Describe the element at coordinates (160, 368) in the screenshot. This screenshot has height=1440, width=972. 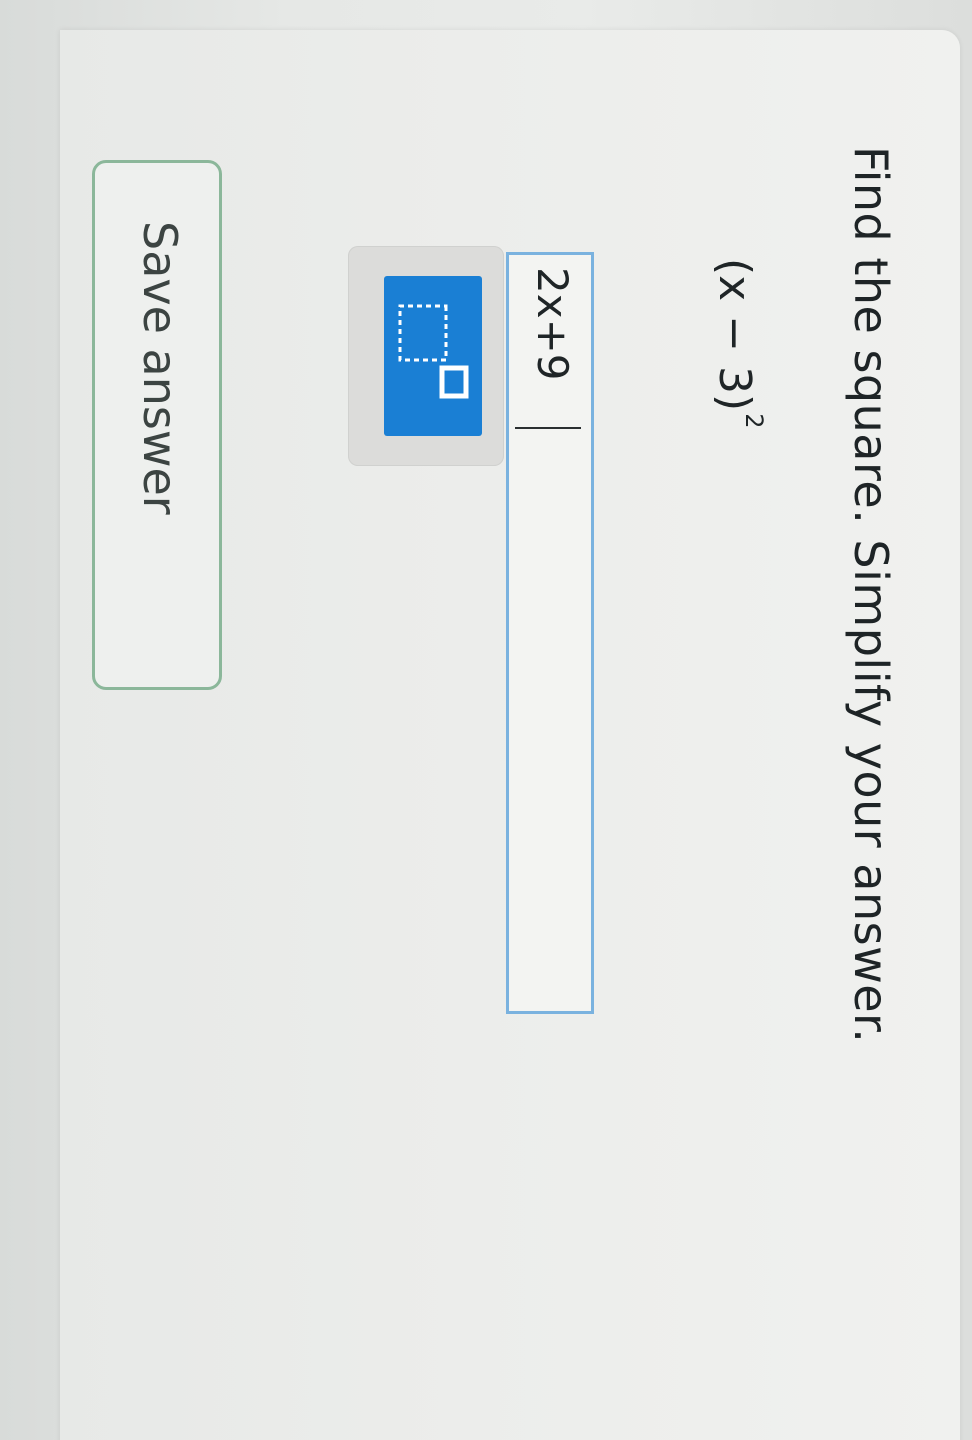
I see `save-answer-label: Save answer` at that location.